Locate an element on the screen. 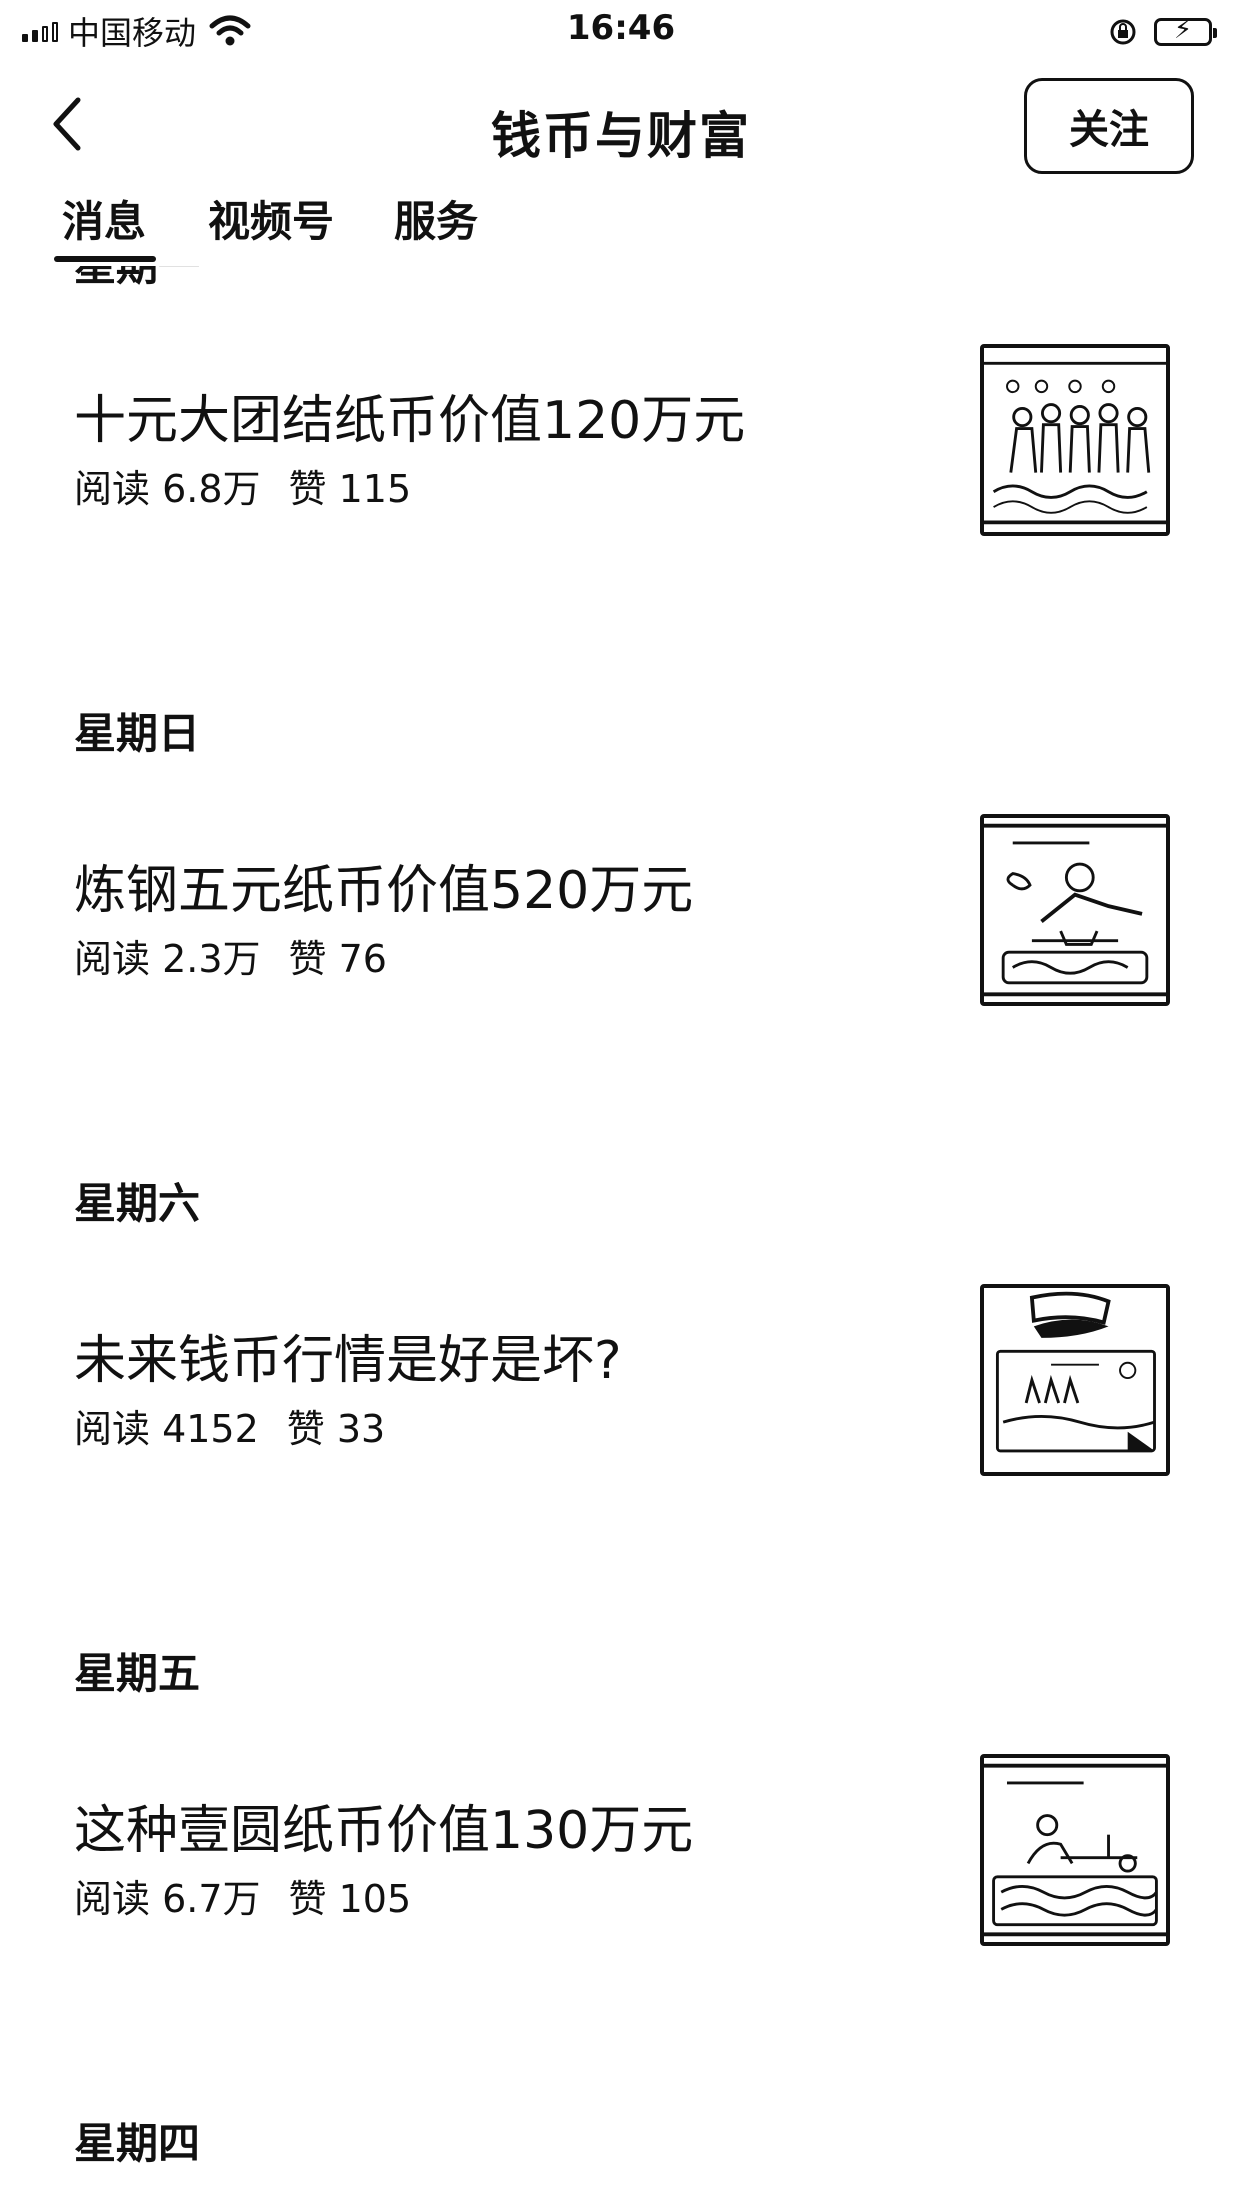 The width and height of the screenshot is (1242, 2208). active-tab-indicator is located at coordinates (105, 259).